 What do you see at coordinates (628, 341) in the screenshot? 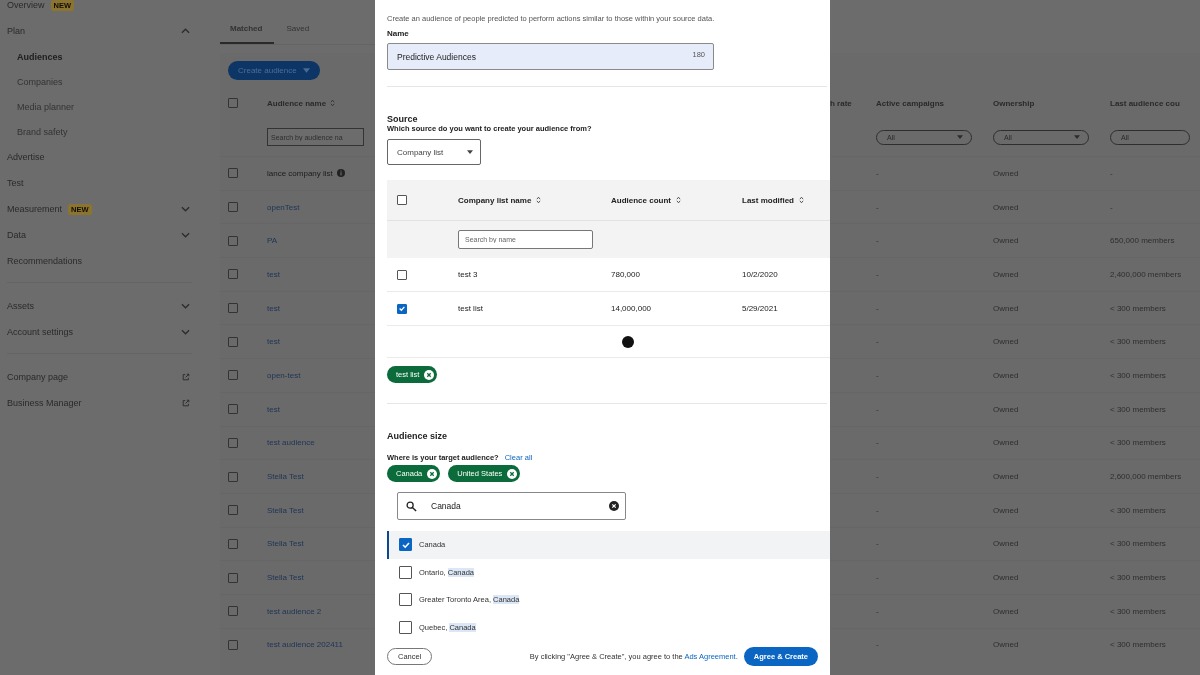
I see `dot-icon` at bounding box center [628, 341].